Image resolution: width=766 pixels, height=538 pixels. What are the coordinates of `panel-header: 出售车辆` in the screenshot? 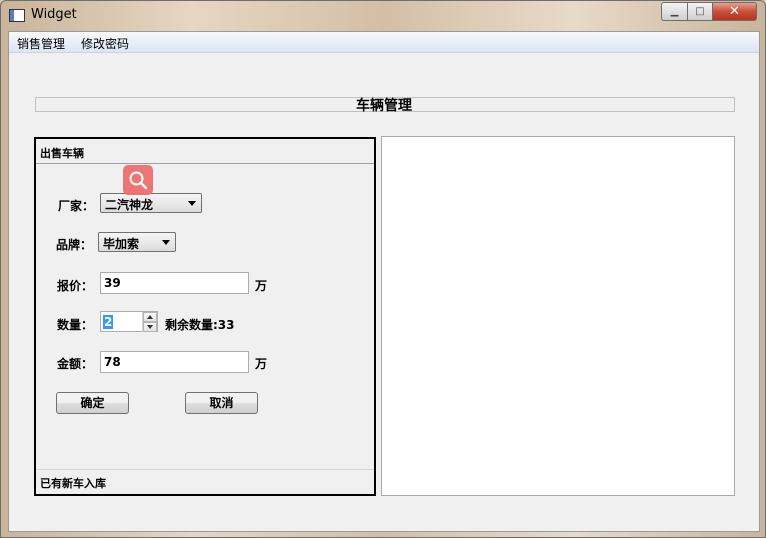 It's located at (205, 151).